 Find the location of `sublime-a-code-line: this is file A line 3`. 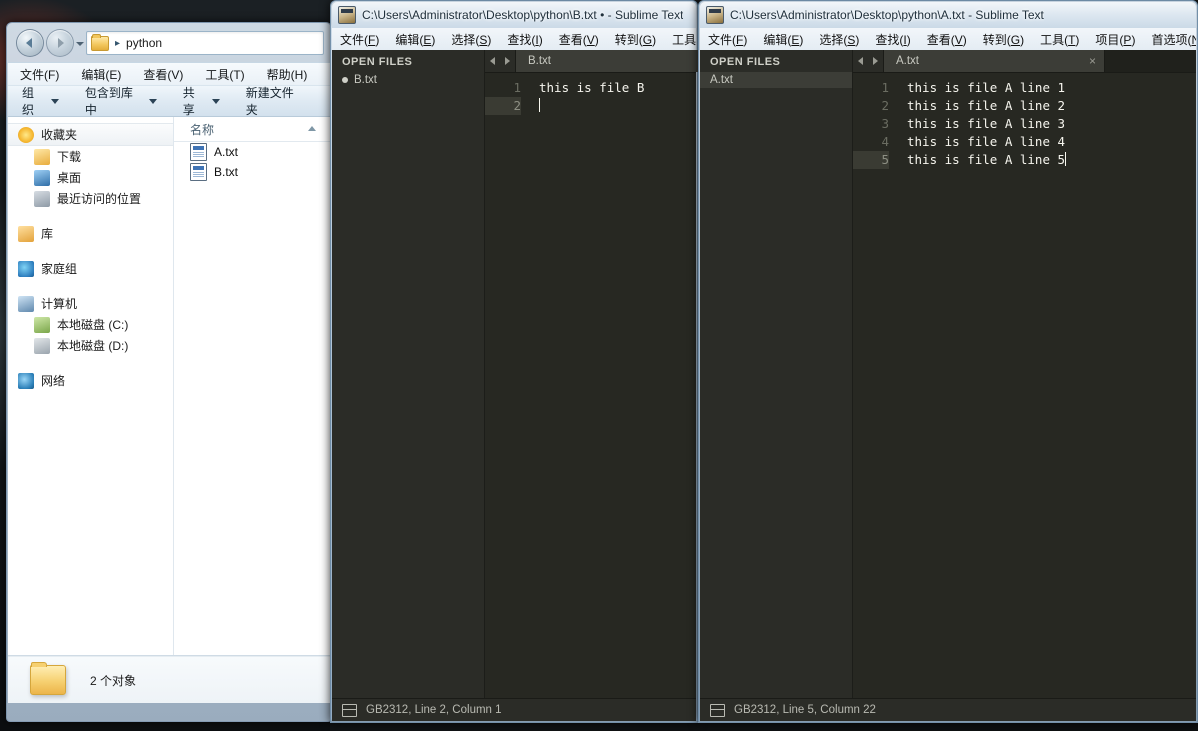

sublime-a-code-line: this is file A line 3 is located at coordinates (1051, 124).